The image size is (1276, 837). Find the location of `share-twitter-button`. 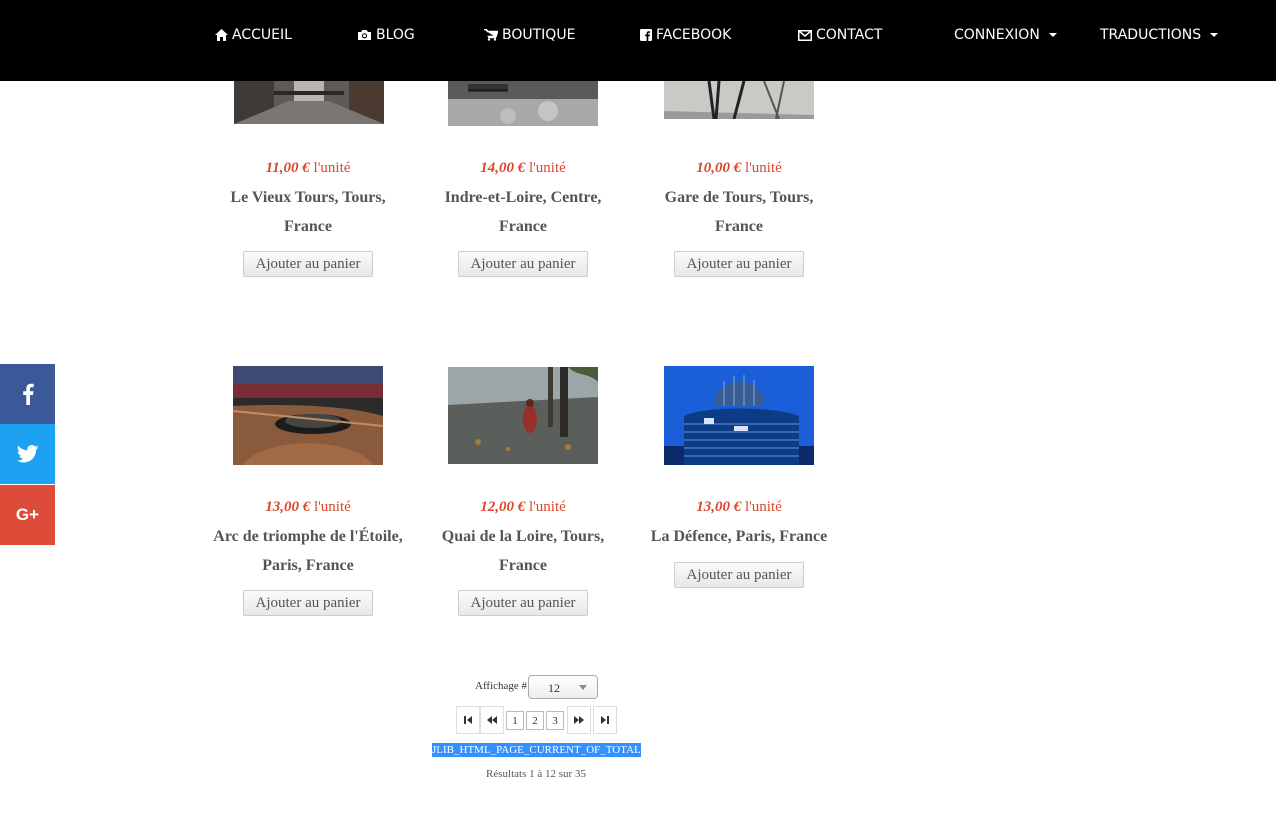

share-twitter-button is located at coordinates (27, 454).